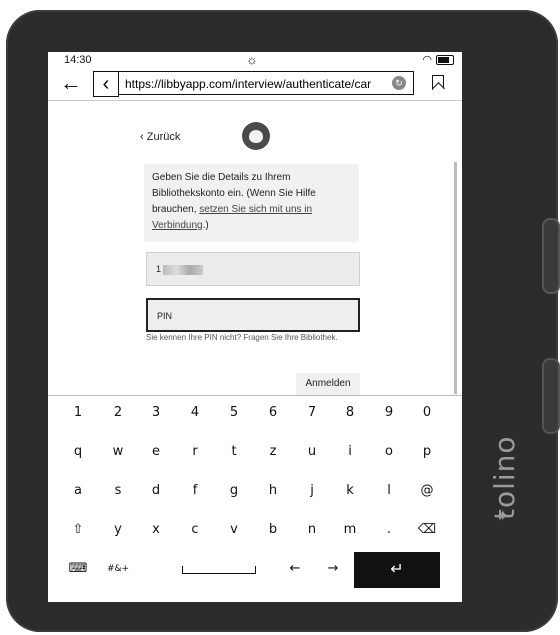 This screenshot has height=635, width=560. What do you see at coordinates (78, 452) in the screenshot?
I see `key-q: q` at bounding box center [78, 452].